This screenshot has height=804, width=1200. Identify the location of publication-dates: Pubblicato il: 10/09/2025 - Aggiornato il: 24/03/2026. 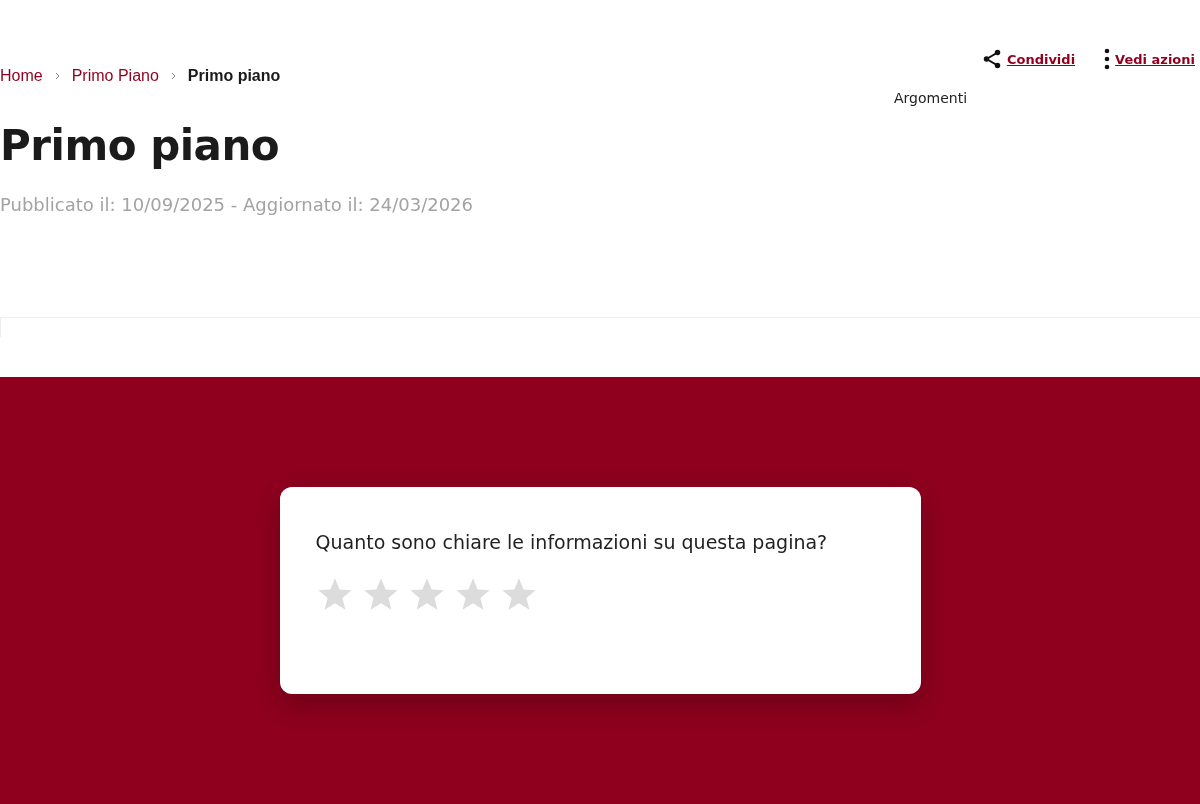
(237, 204).